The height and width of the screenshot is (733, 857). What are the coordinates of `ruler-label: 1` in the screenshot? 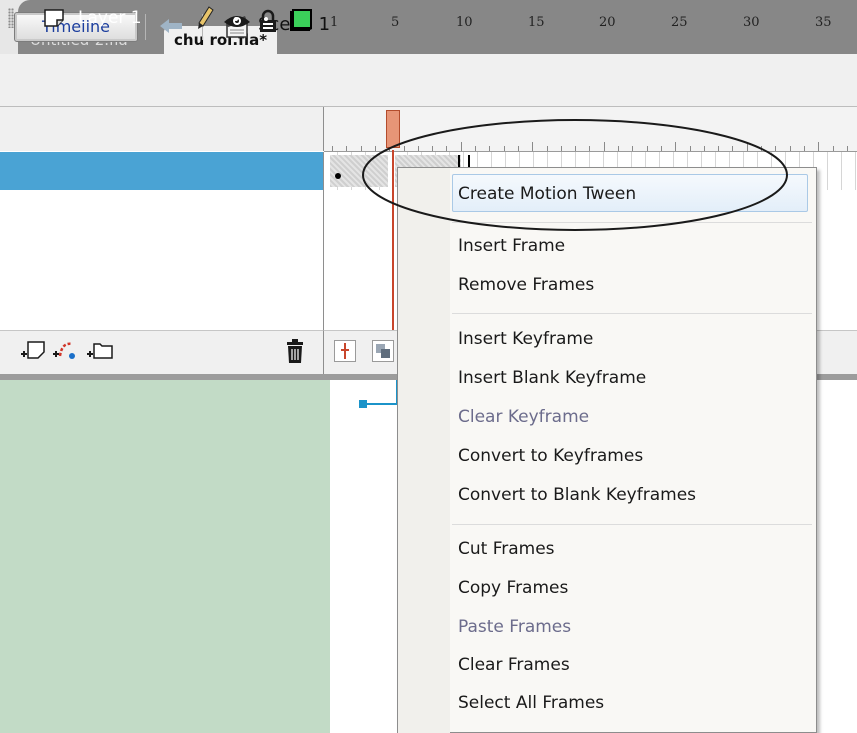 It's located at (334, 22).